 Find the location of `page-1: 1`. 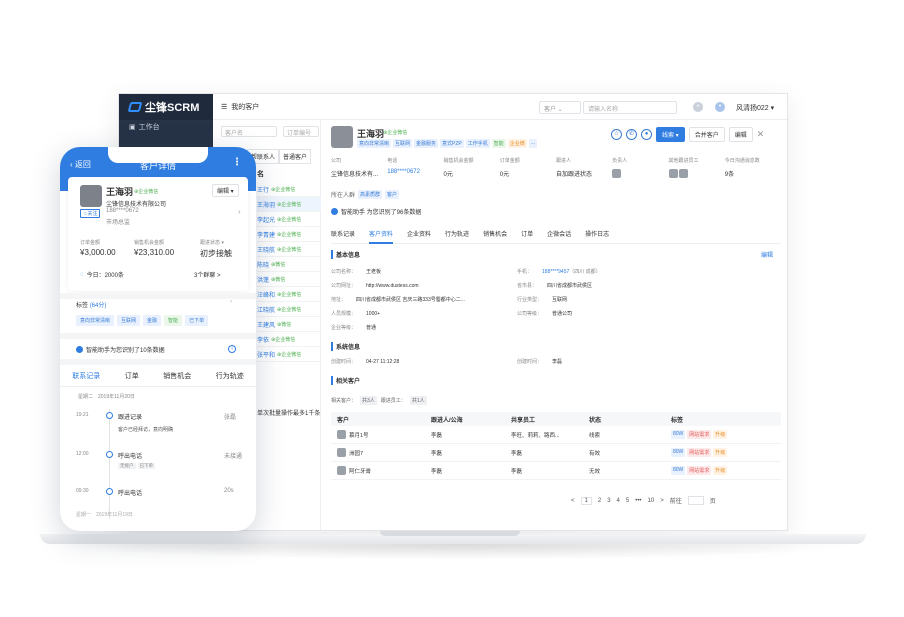

page-1: 1 is located at coordinates (586, 500).